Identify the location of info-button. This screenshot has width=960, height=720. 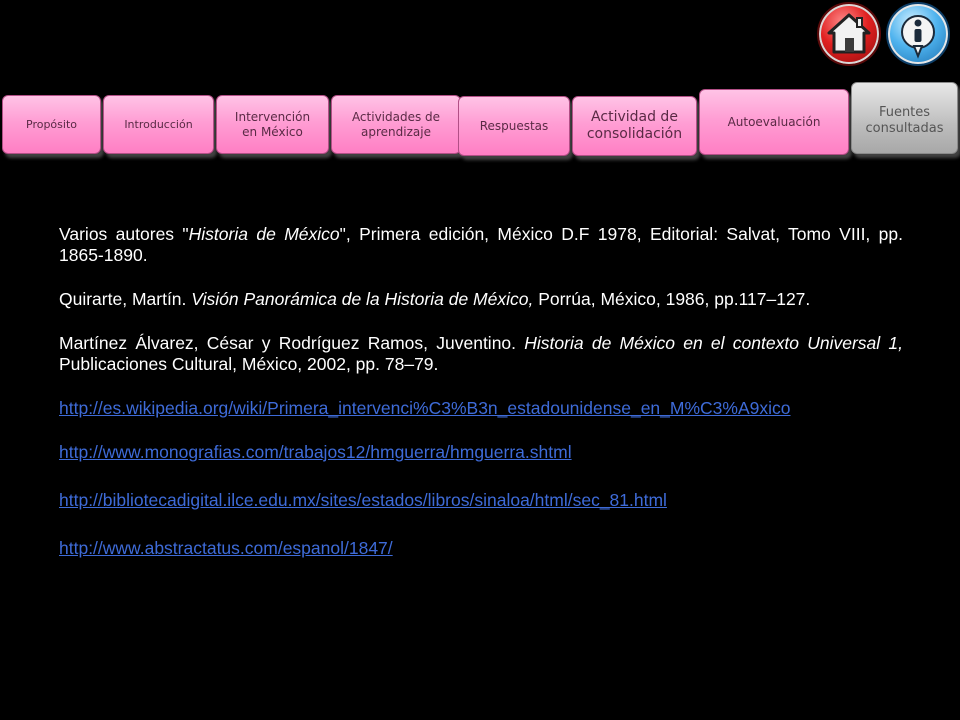
(918, 34).